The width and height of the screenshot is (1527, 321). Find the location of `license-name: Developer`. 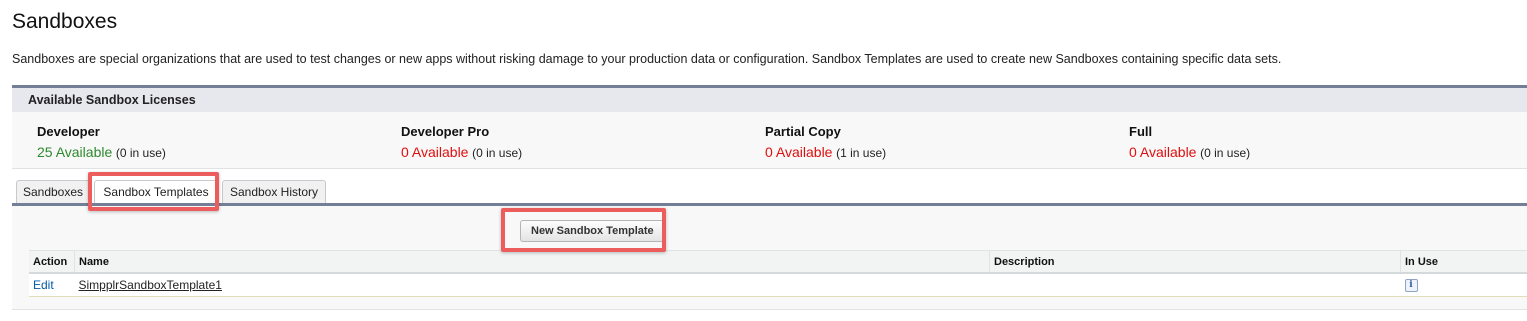

license-name: Developer is located at coordinates (68, 131).